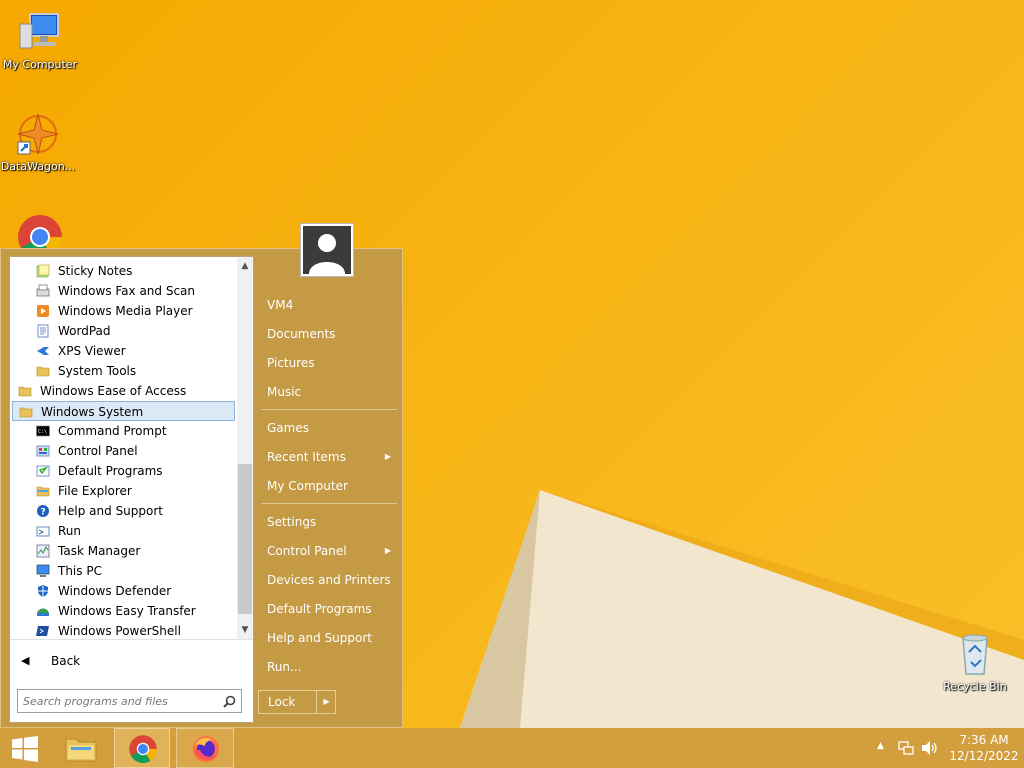 This screenshot has width=1024, height=768. What do you see at coordinates (135, 491) in the screenshot?
I see `program-item: File Explorer` at bounding box center [135, 491].